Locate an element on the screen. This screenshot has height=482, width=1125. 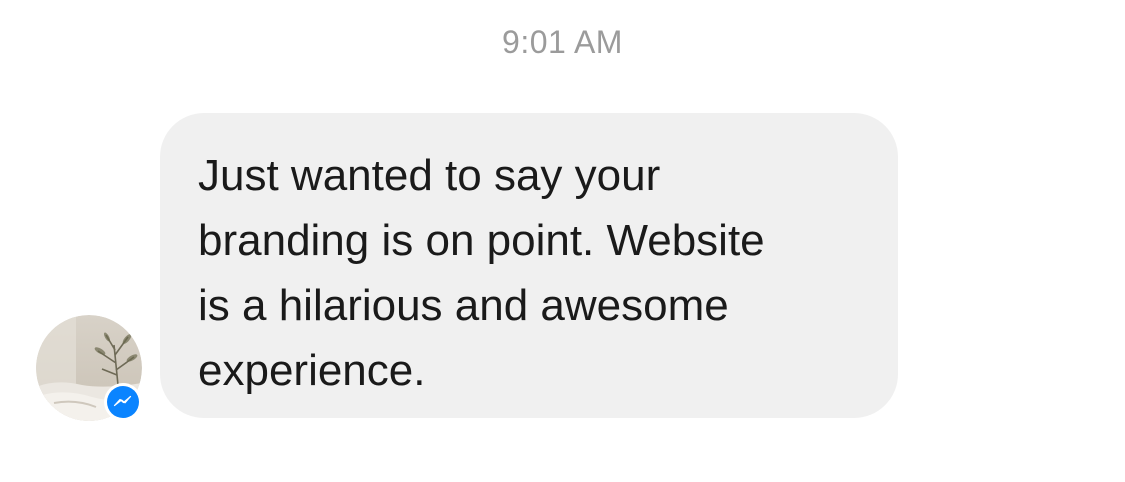
messenger-icon is located at coordinates (123, 402).